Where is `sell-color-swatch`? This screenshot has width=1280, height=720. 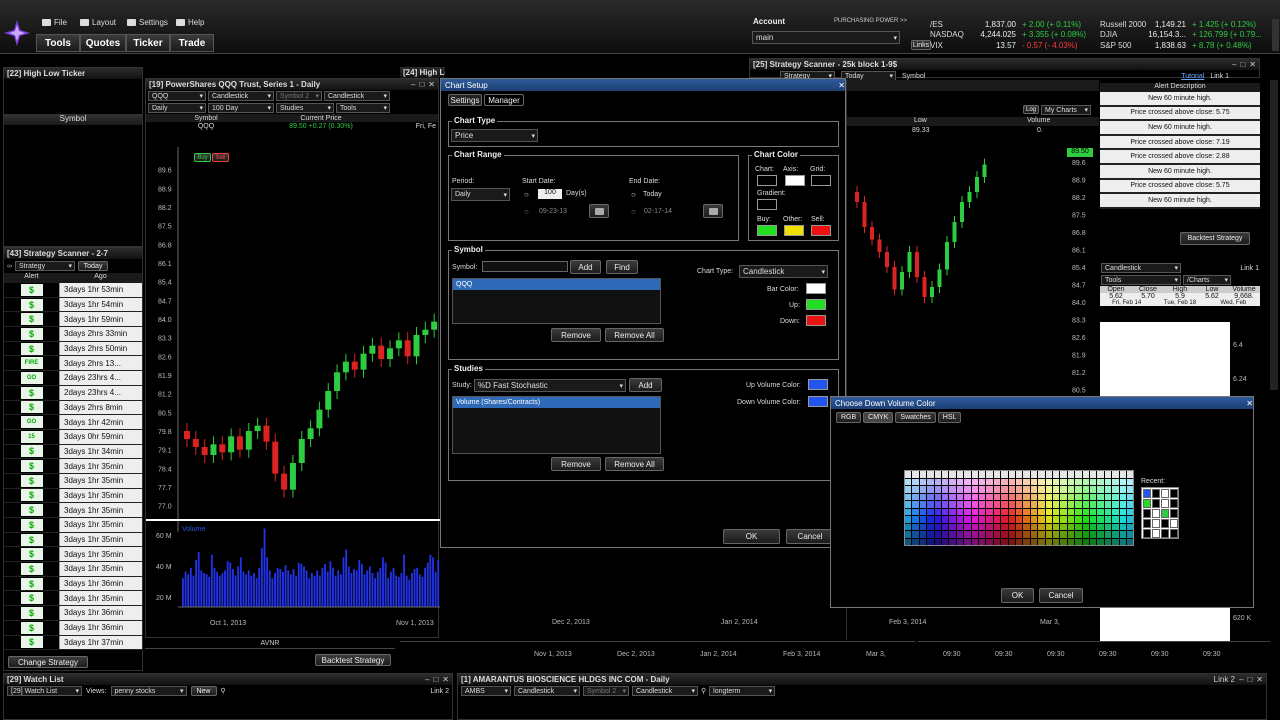
sell-color-swatch is located at coordinates (821, 230).